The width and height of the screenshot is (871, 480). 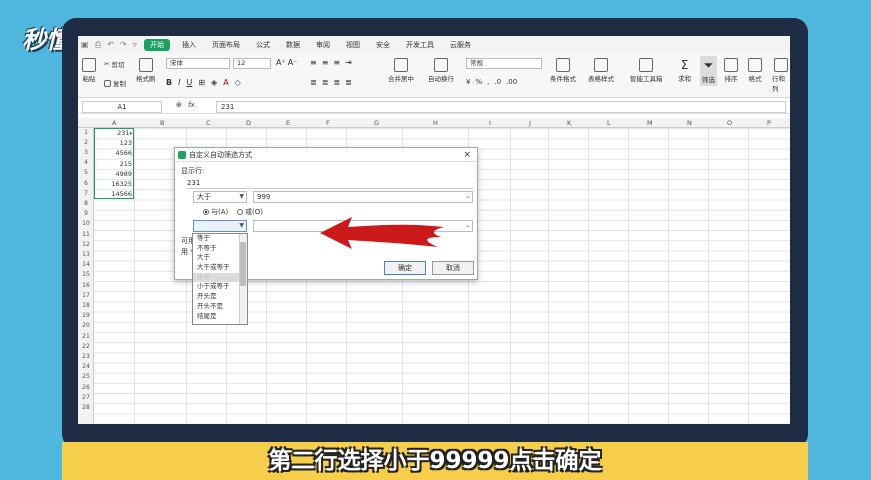 What do you see at coordinates (114, 133) in the screenshot?
I see `cell-a1: 231▾` at bounding box center [114, 133].